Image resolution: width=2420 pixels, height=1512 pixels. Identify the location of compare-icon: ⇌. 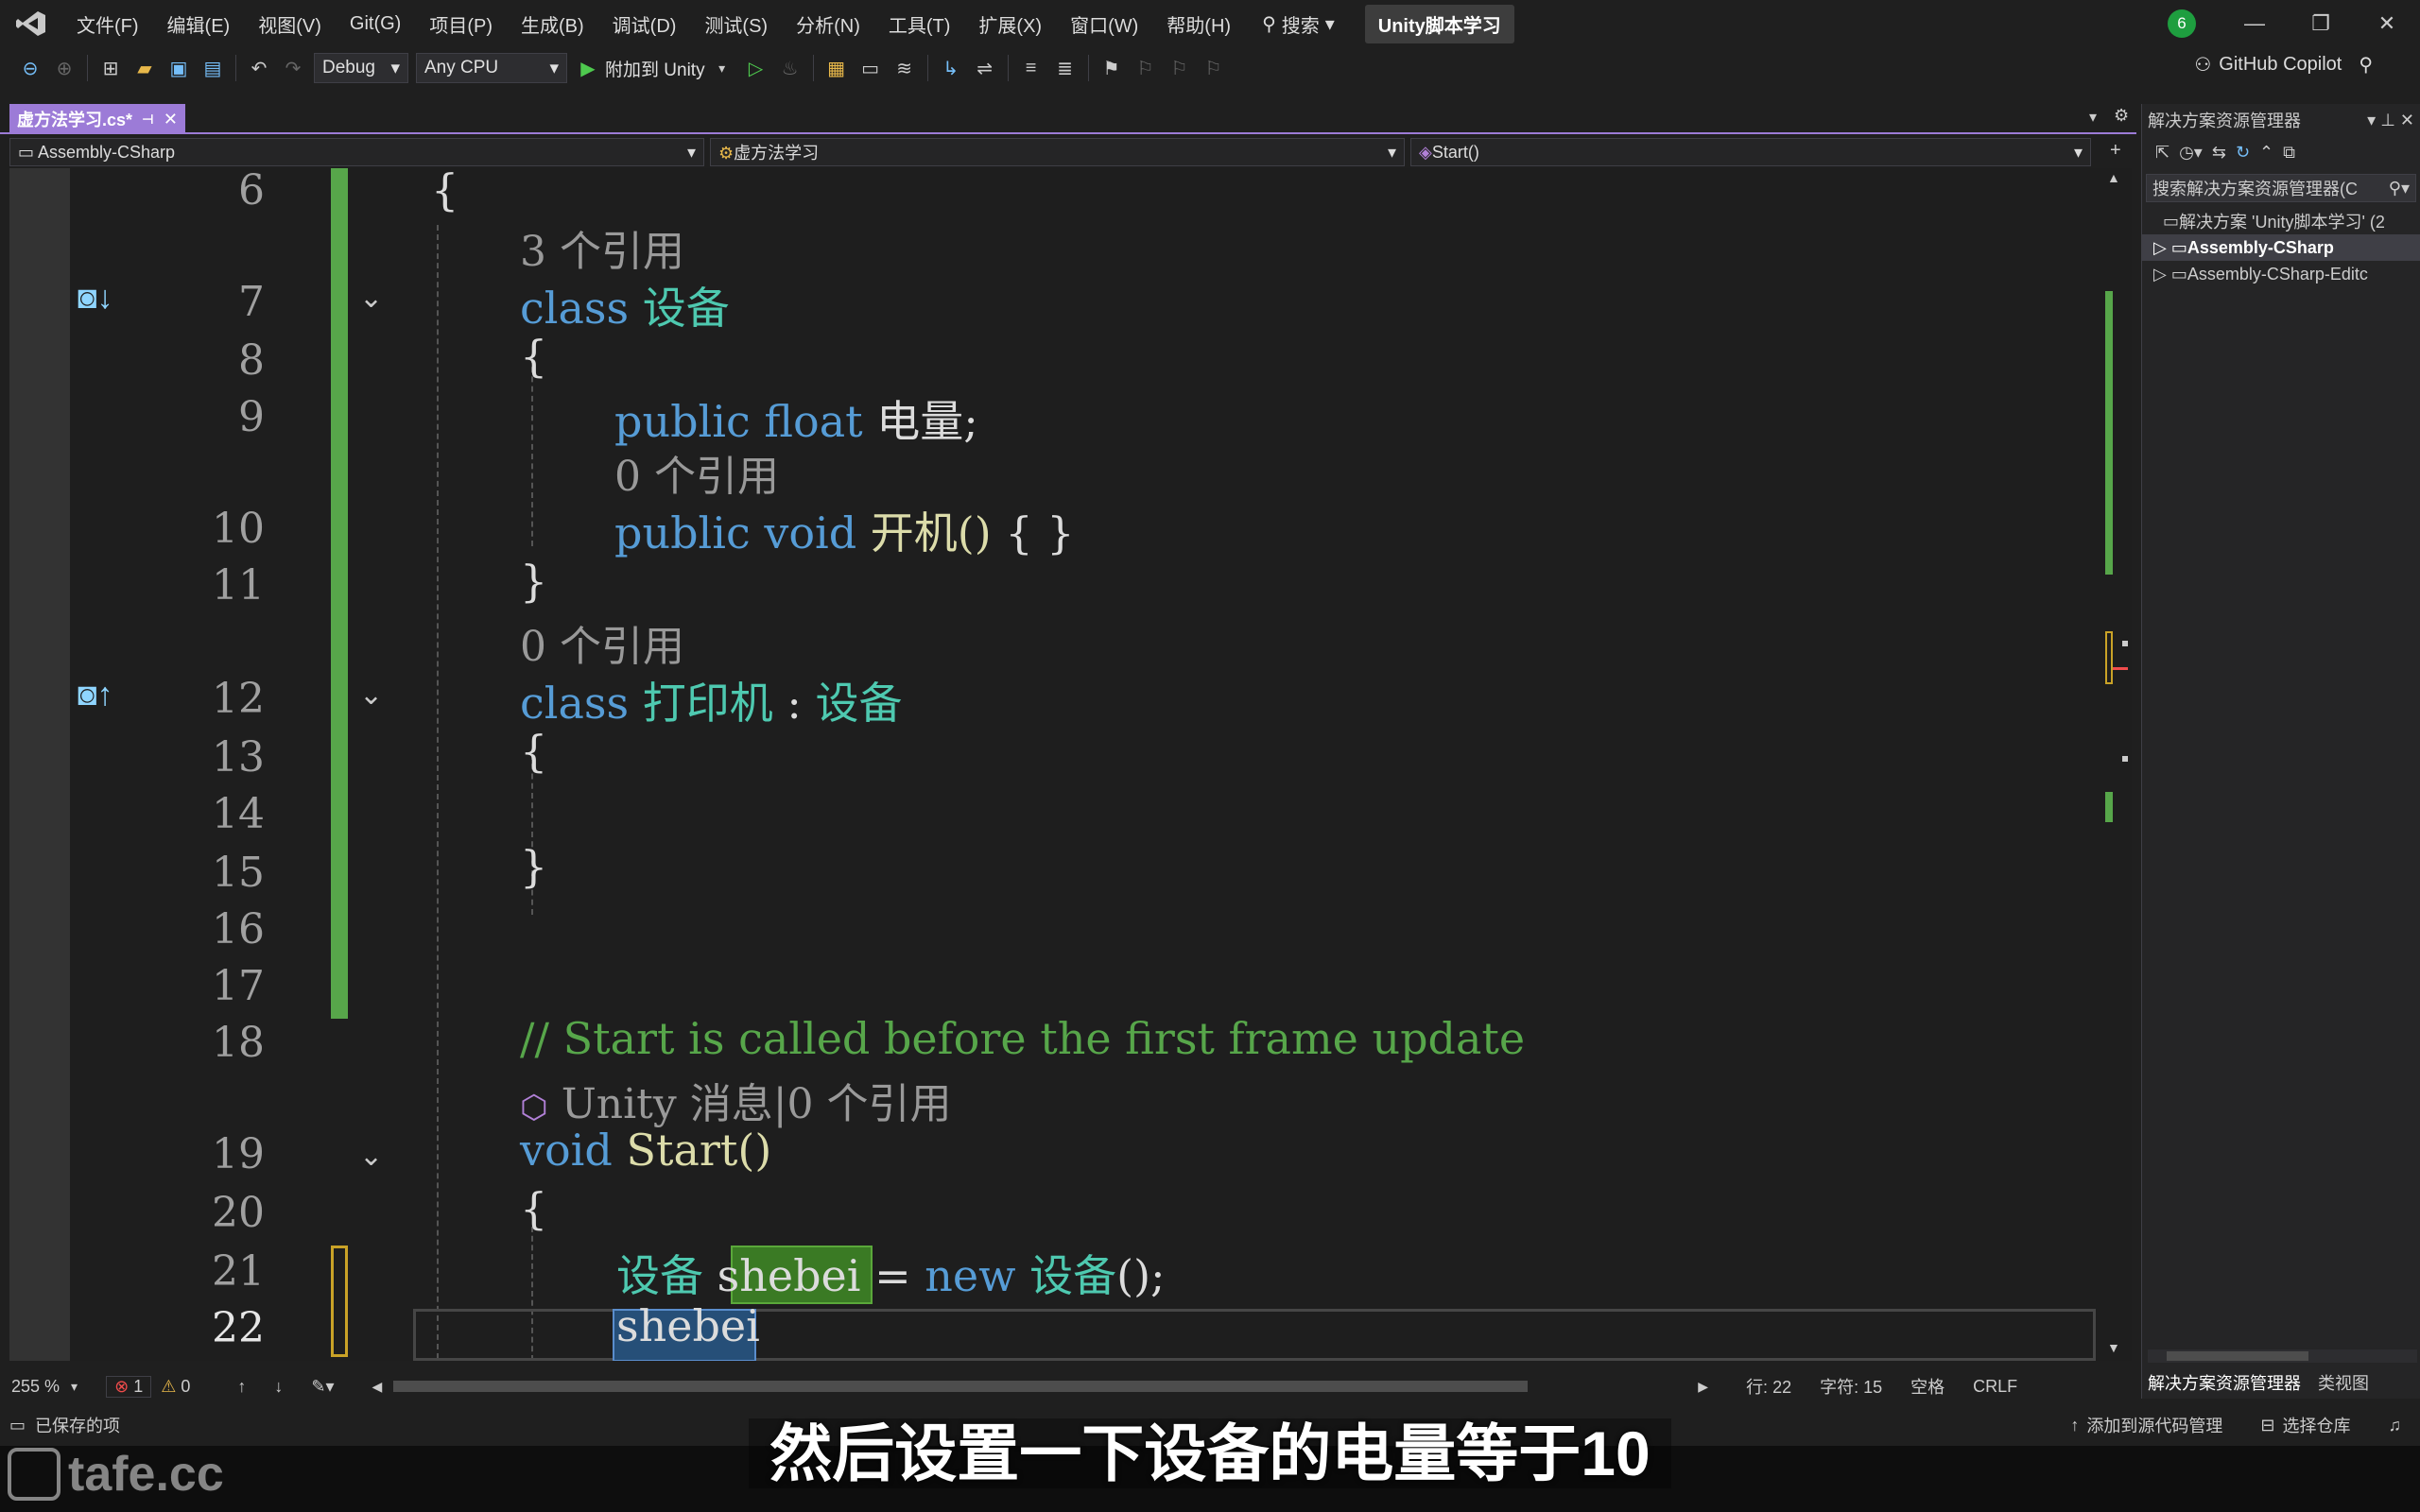
(985, 68).